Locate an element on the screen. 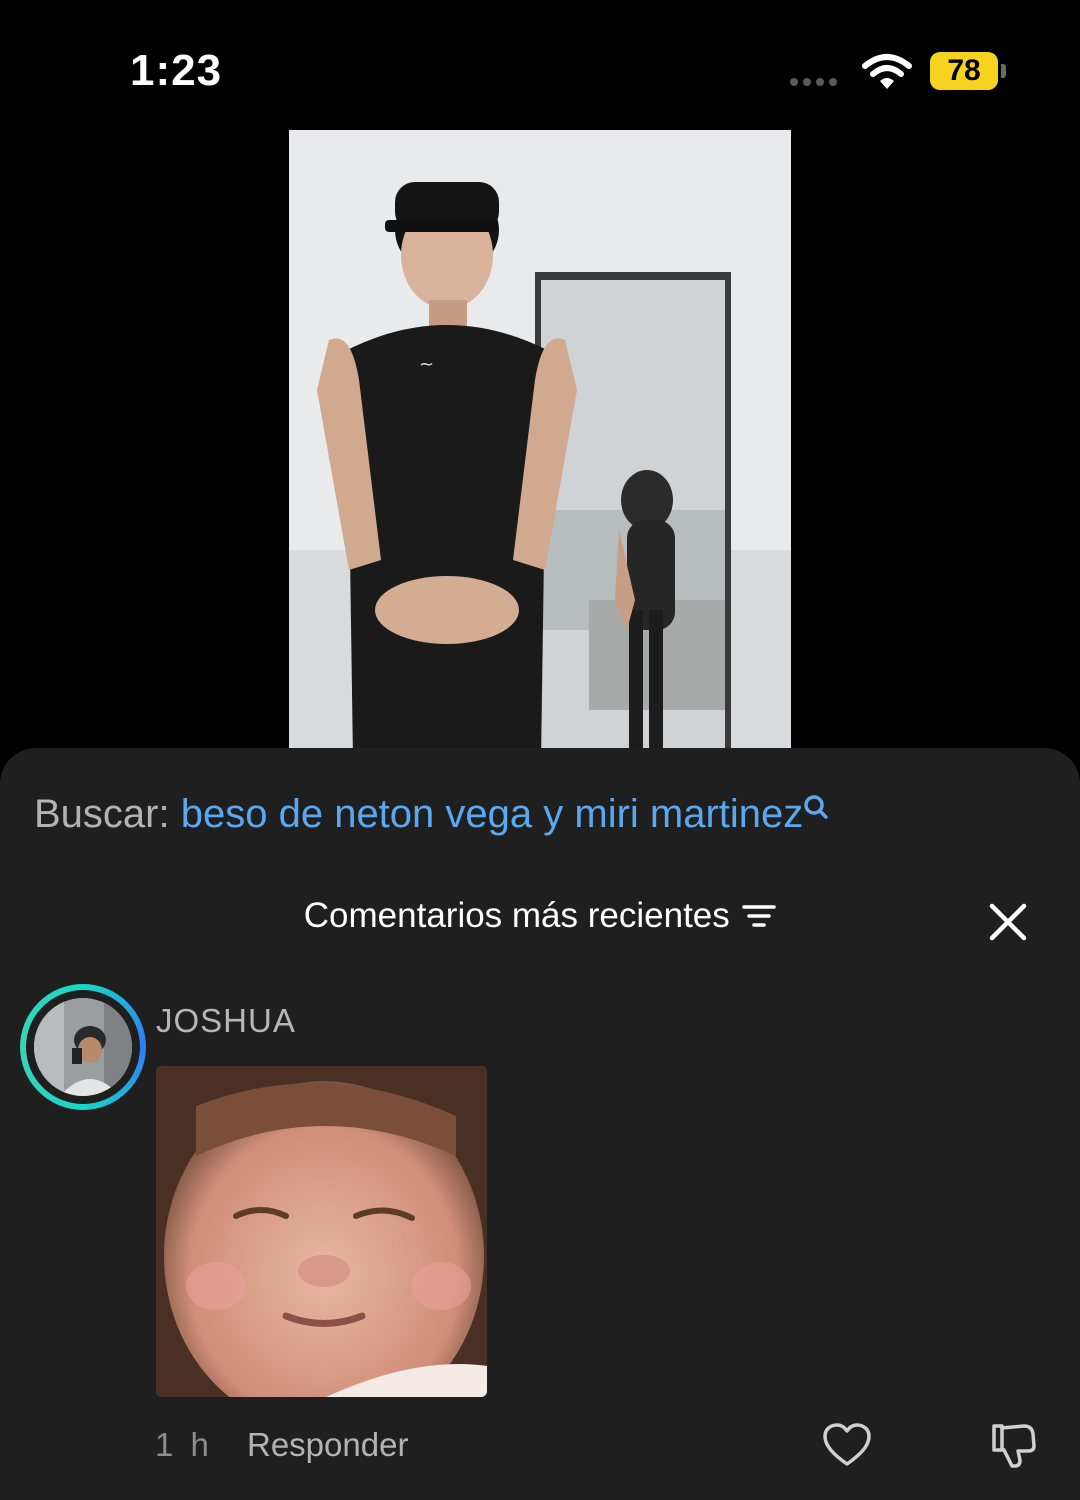 The image size is (1080, 1500). heart-icon is located at coordinates (847, 1445).